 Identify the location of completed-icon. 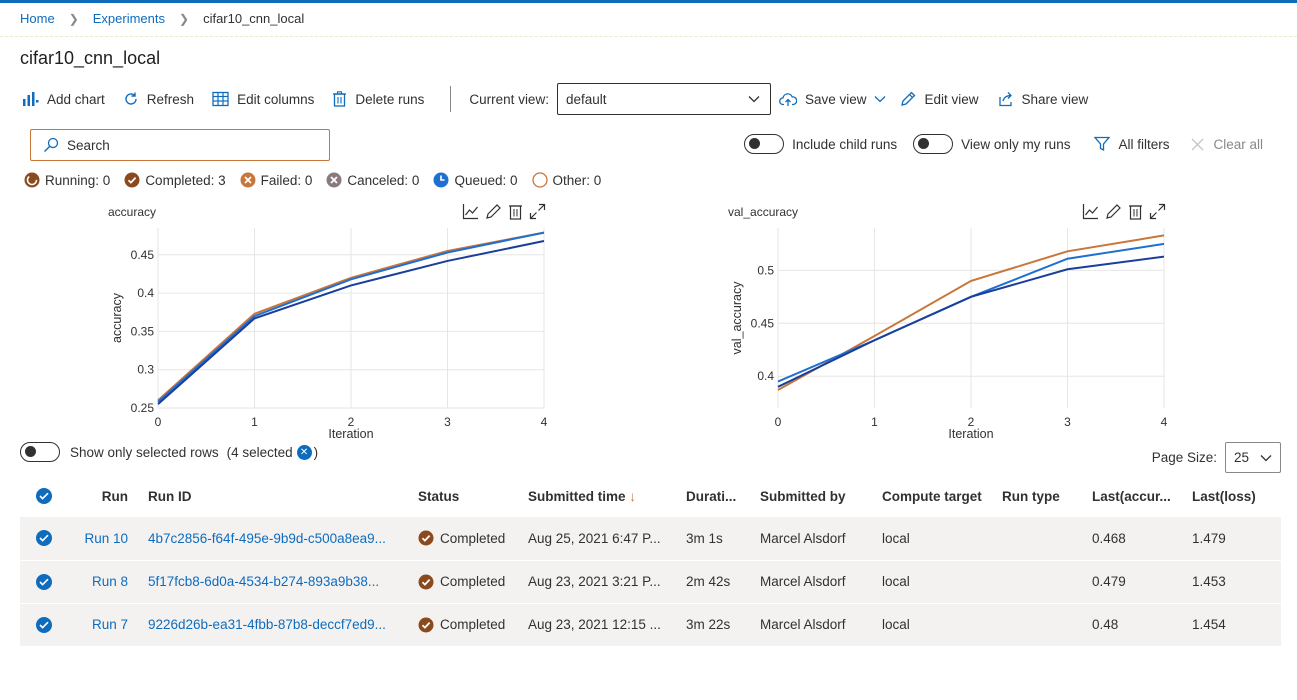
(426, 624).